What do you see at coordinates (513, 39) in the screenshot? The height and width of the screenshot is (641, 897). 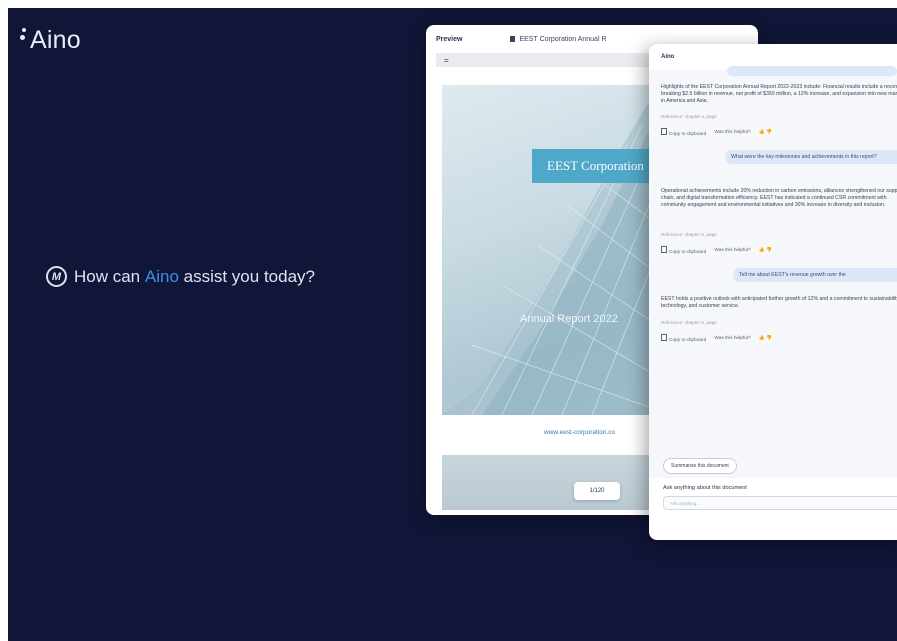 I see `document-icon` at bounding box center [513, 39].